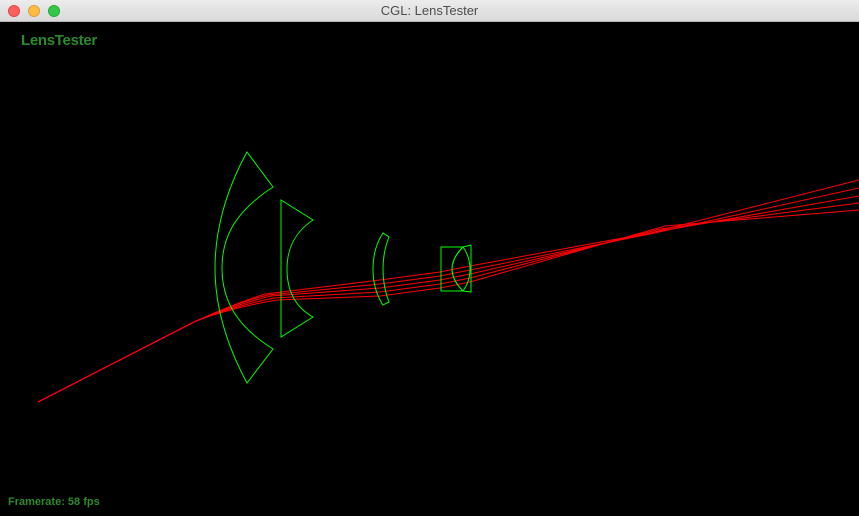 This screenshot has height=516, width=859. What do you see at coordinates (343, 267) in the screenshot?
I see `lens-group` at bounding box center [343, 267].